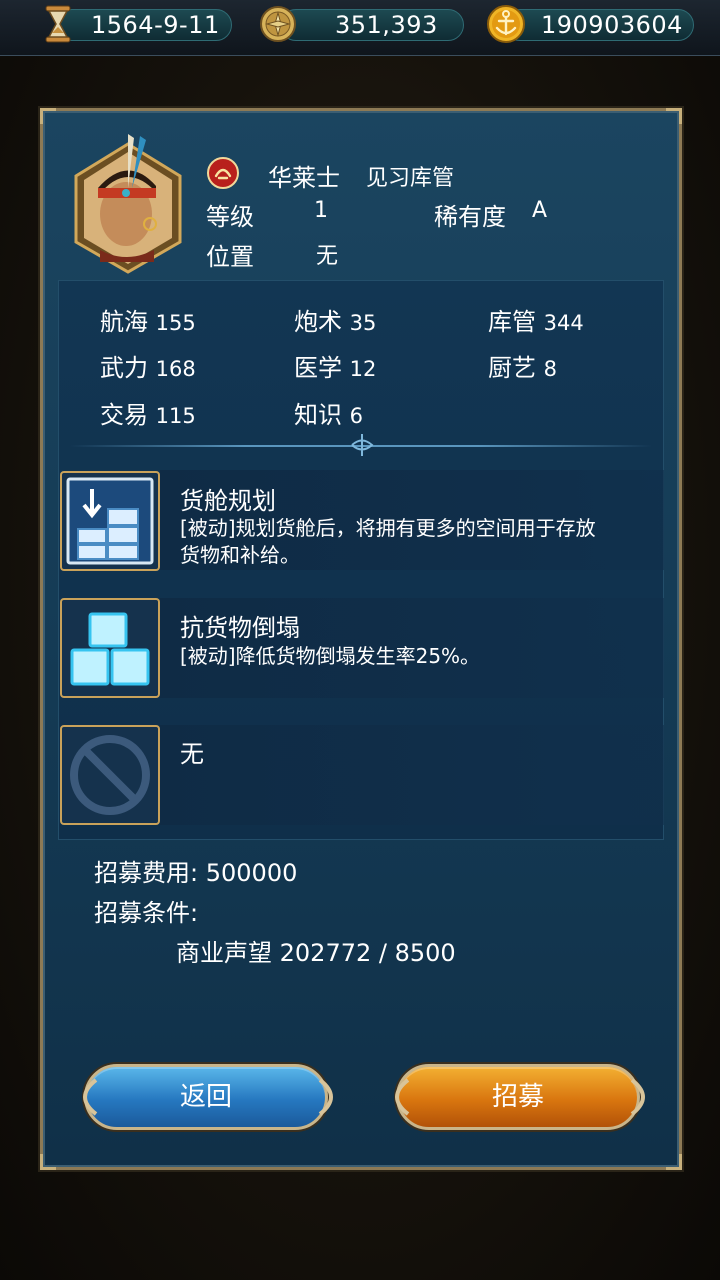 Image resolution: width=720 pixels, height=1280 pixels. I want to click on anchor-gold-icon, so click(506, 24).